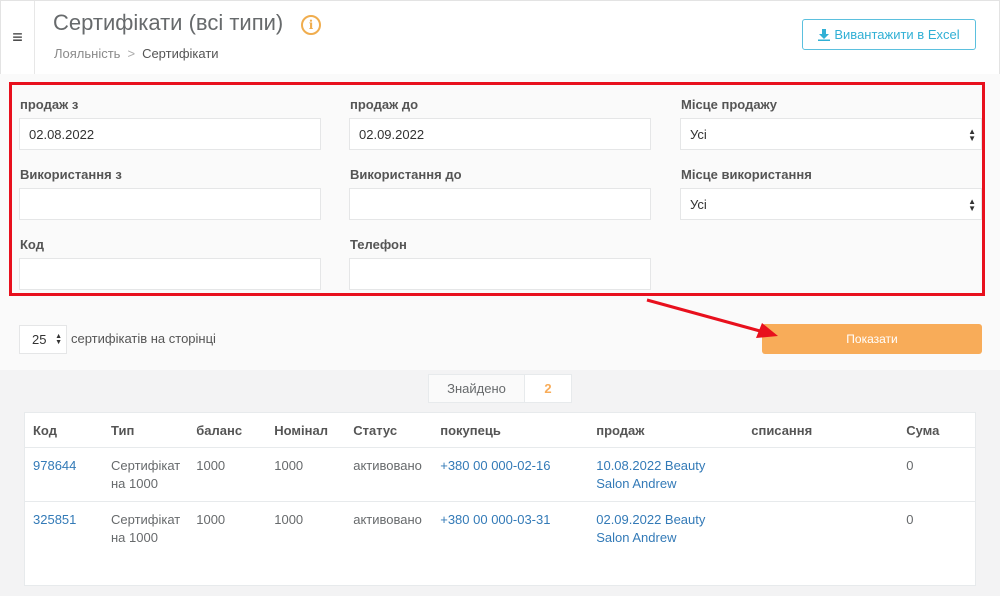 The height and width of the screenshot is (596, 1000). What do you see at coordinates (500, 274) in the screenshot?
I see `phone-input` at bounding box center [500, 274].